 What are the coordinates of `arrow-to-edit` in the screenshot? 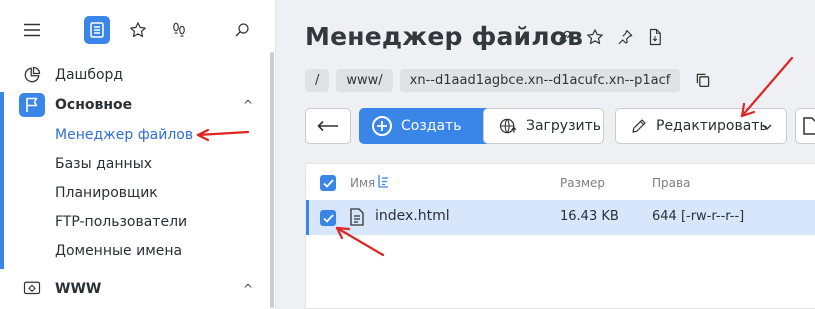 It's located at (767, 87).